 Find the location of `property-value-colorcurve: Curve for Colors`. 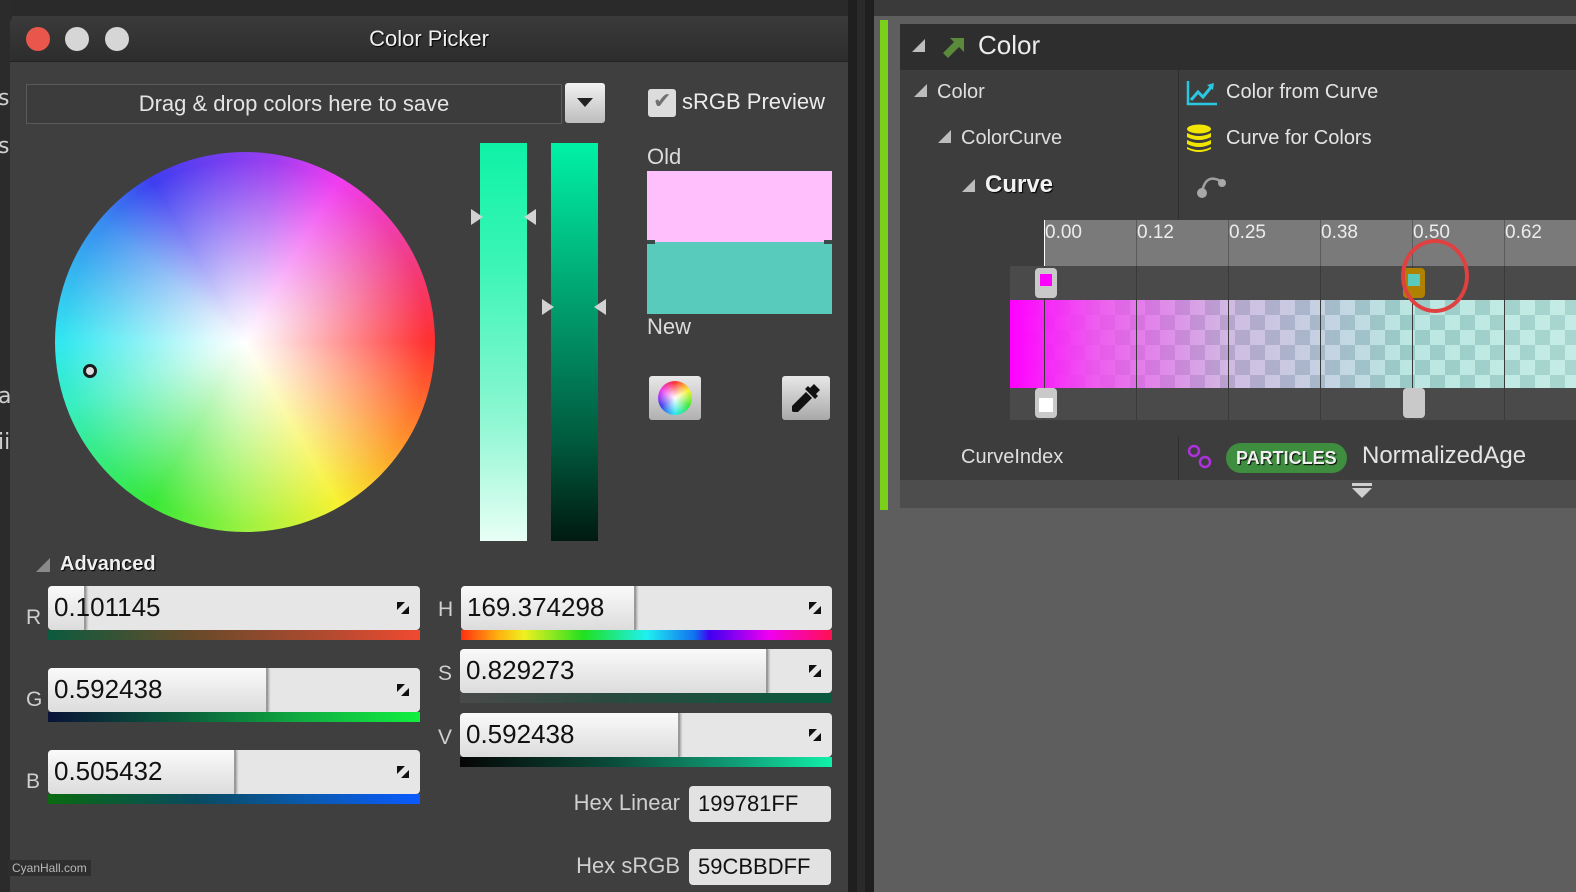

property-value-colorcurve: Curve for Colors is located at coordinates (1299, 138).